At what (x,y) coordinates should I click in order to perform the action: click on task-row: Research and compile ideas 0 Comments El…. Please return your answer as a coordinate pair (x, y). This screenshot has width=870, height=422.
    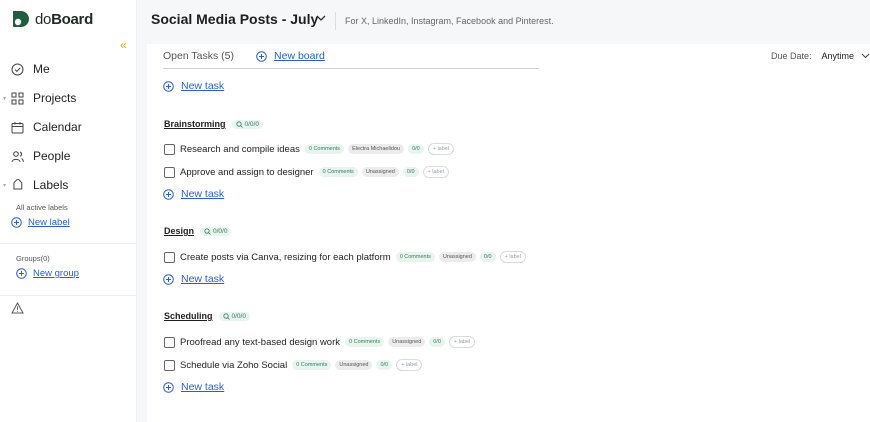
    Looking at the image, I should click on (311, 149).